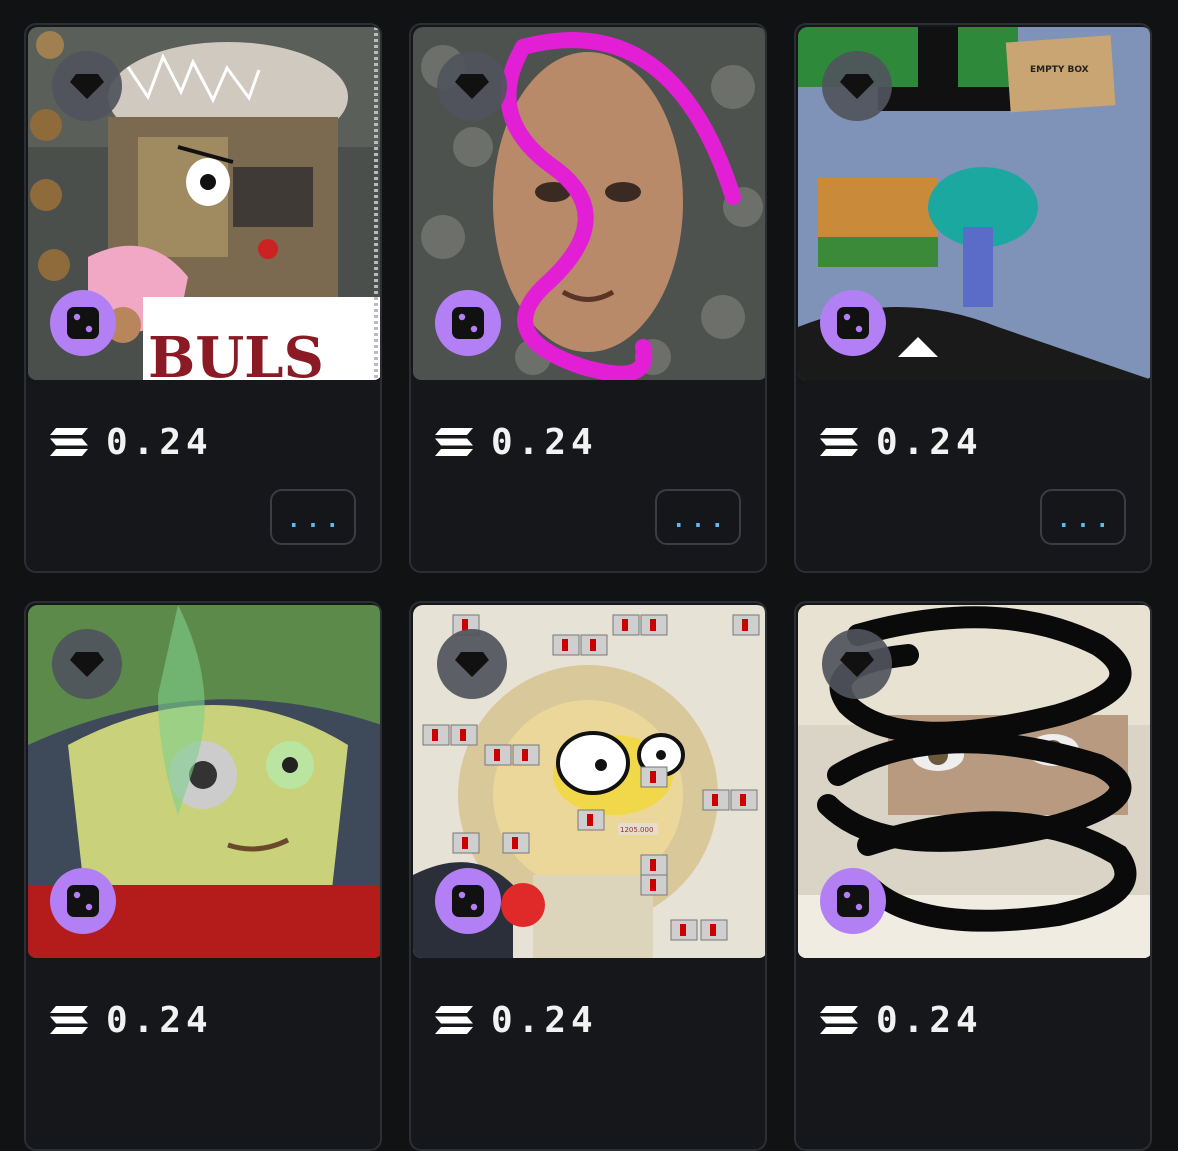  Describe the element at coordinates (636, 830) in the screenshot. I see `price-tag-text: 1205.000` at that location.